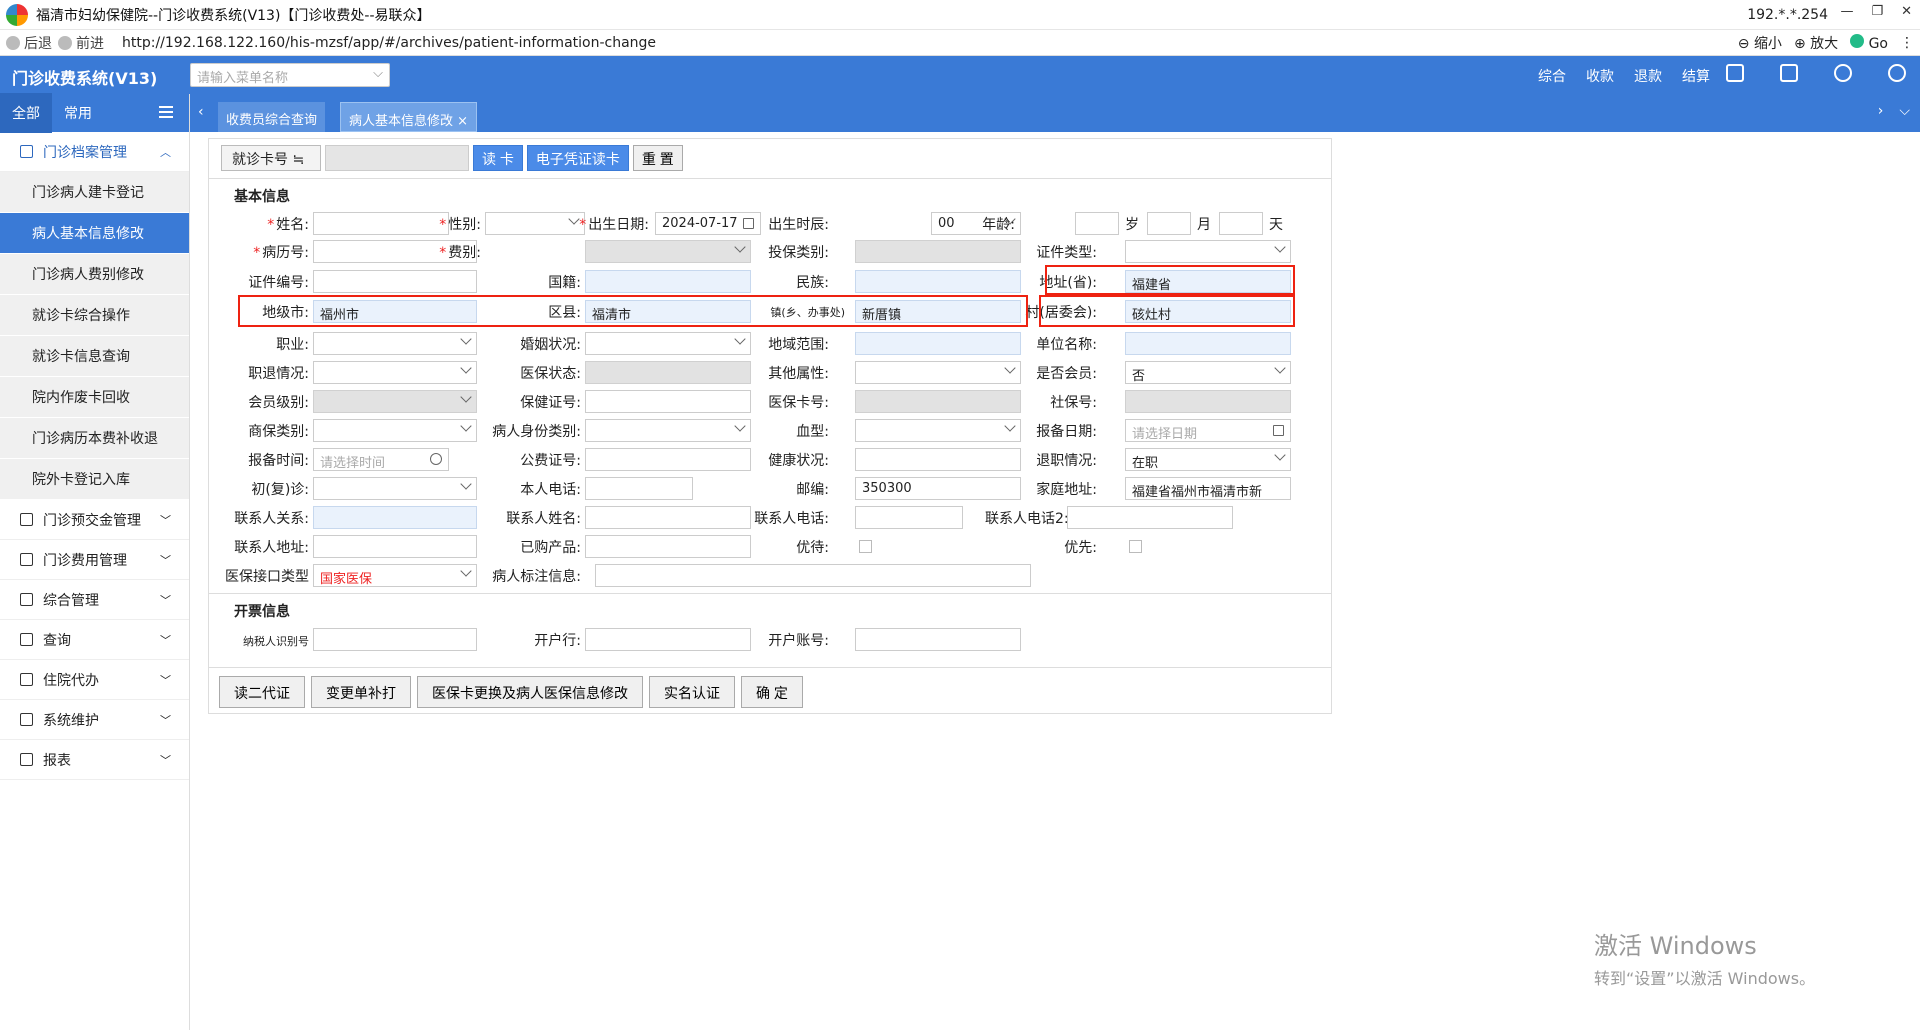 Image resolution: width=1920 pixels, height=1030 pixels. I want to click on account-input, so click(938, 639).